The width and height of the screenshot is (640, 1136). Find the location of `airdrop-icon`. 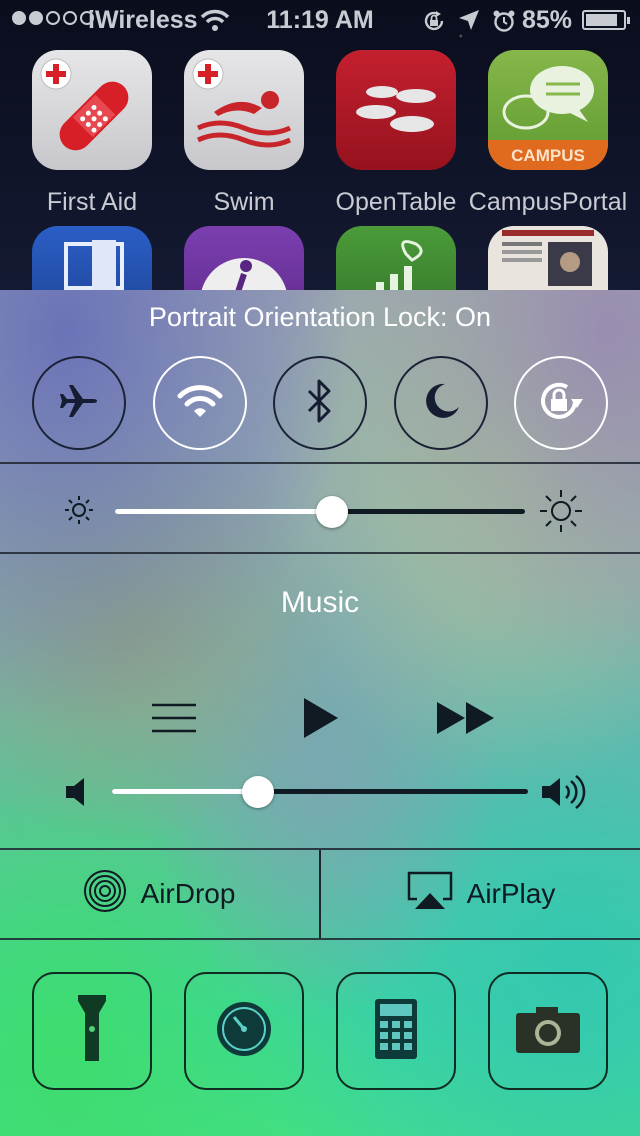

airdrop-icon is located at coordinates (105, 894).